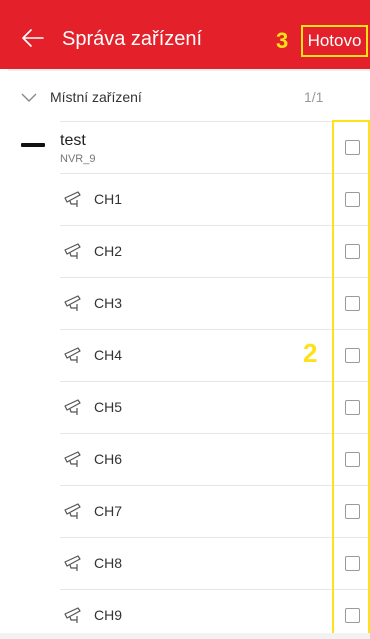 The height and width of the screenshot is (639, 370). Describe the element at coordinates (185, 251) in the screenshot. I see `channel-row: CH2` at that location.